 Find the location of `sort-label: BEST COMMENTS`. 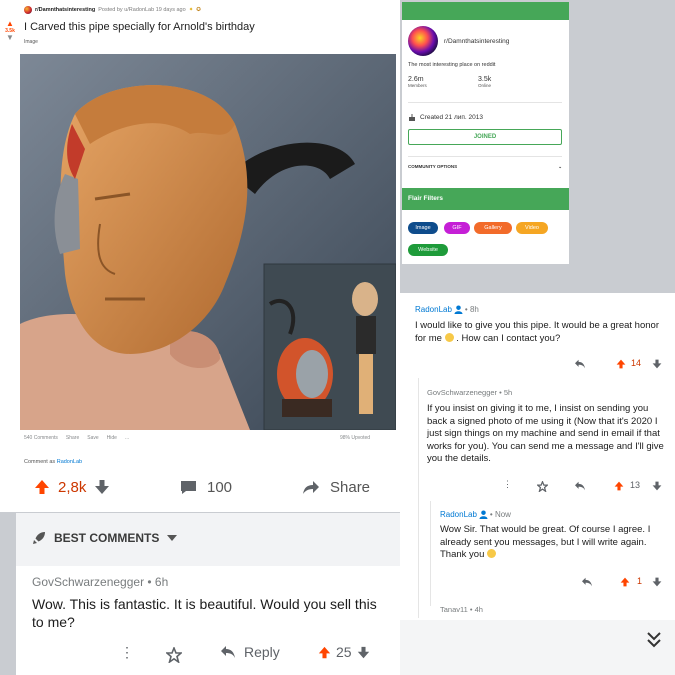

sort-label: BEST COMMENTS is located at coordinates (107, 538).